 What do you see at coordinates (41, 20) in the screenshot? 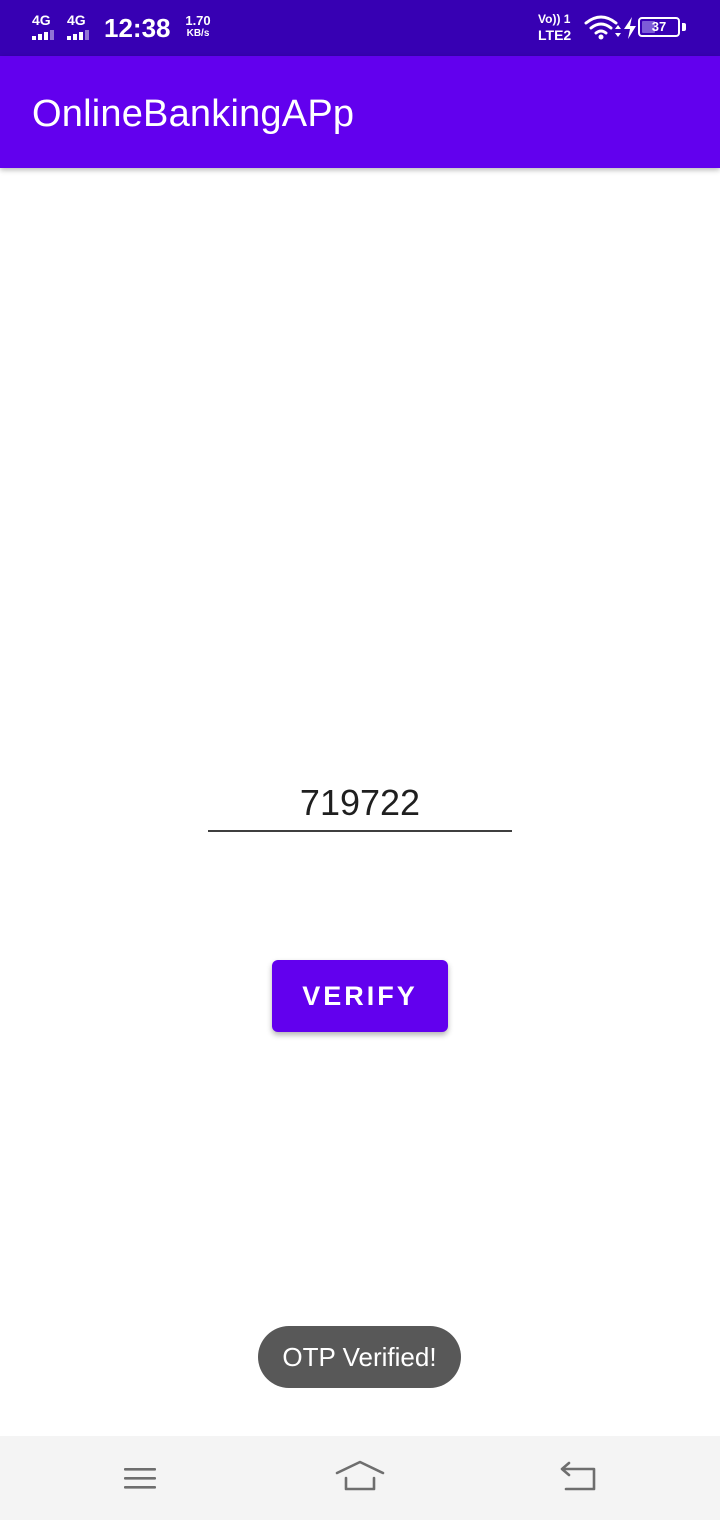
I see `sim1-network-label: 4G` at bounding box center [41, 20].